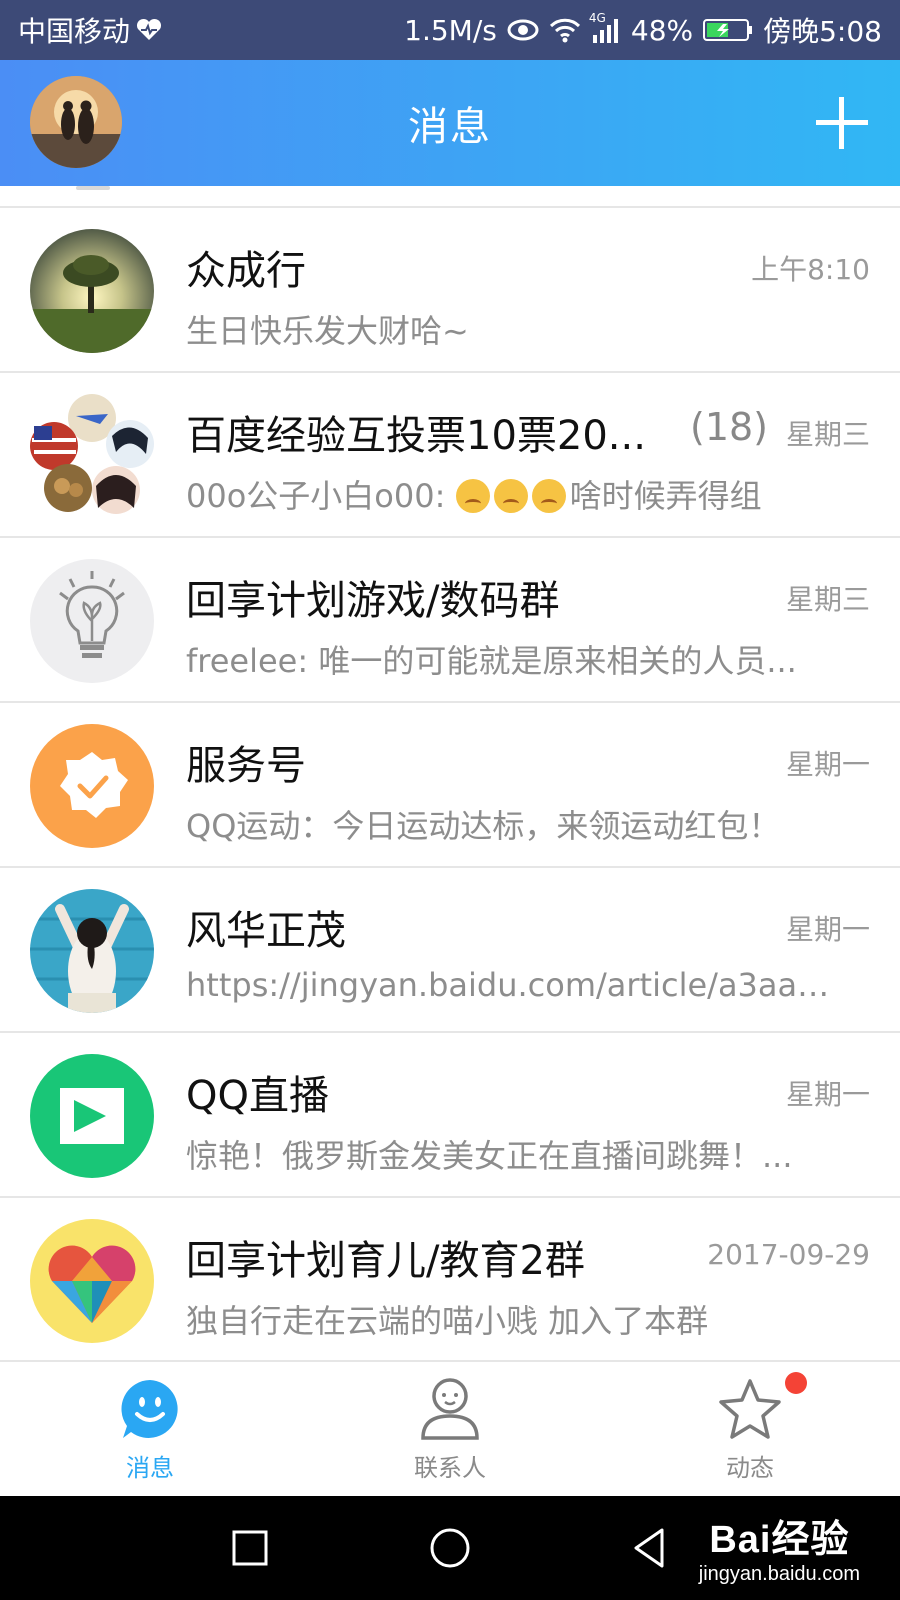 The width and height of the screenshot is (900, 1600). What do you see at coordinates (92, 786) in the screenshot?
I see `service-avatar` at bounding box center [92, 786].